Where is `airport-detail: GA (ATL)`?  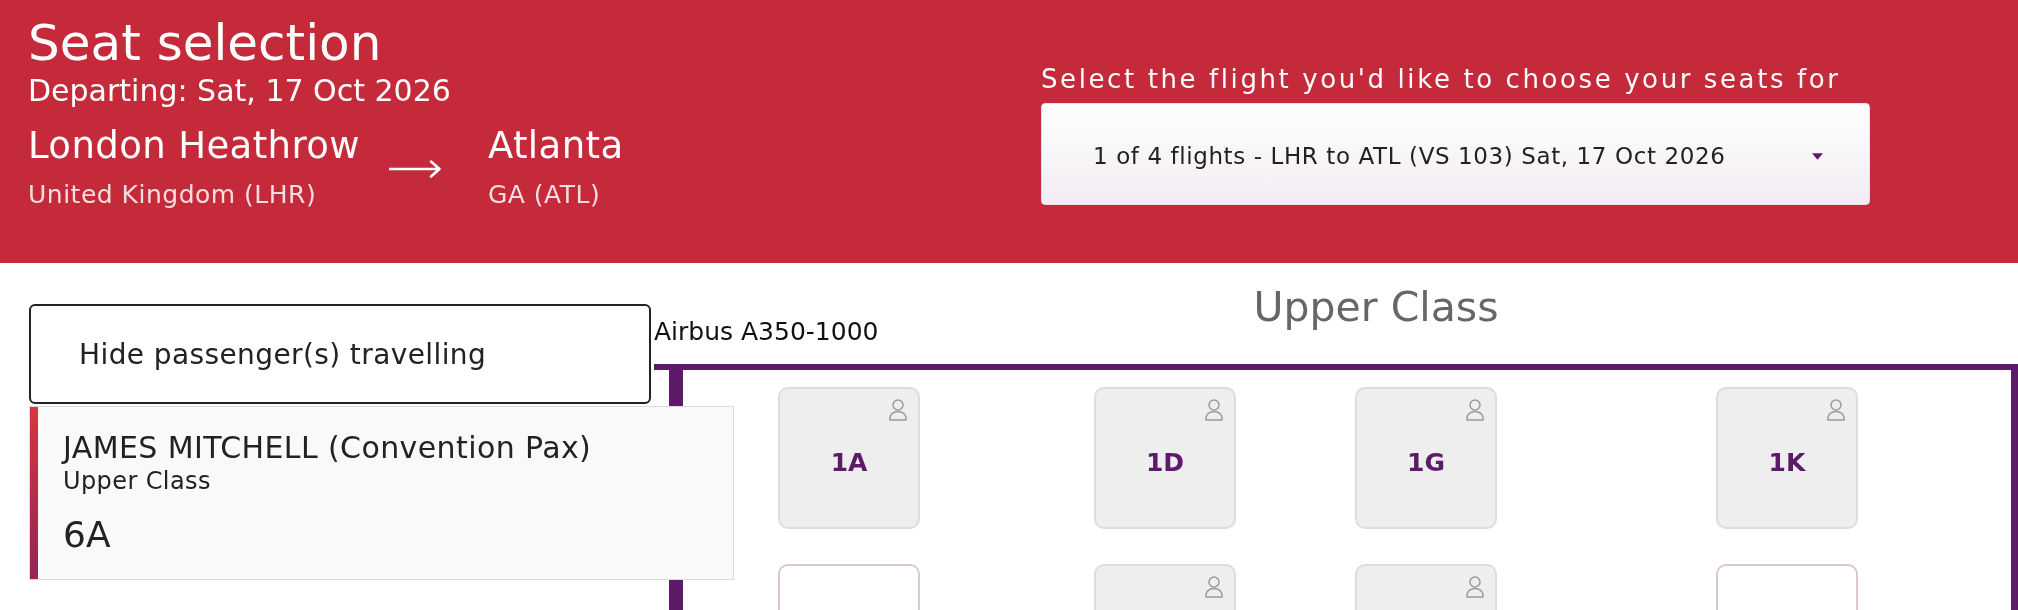
airport-detail: GA (ATL) is located at coordinates (544, 194).